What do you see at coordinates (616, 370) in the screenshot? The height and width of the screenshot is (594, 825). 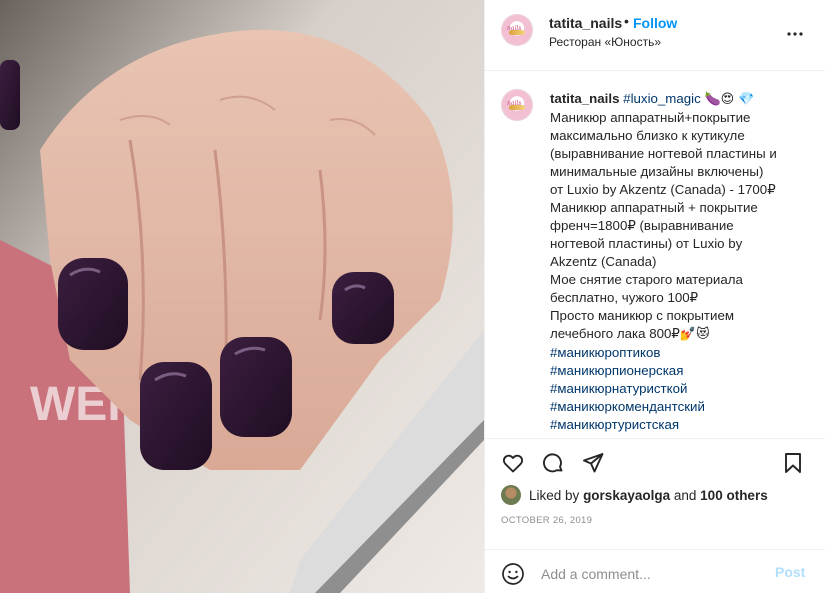 I see `hashtag-link: #маникюрпионерская` at bounding box center [616, 370].